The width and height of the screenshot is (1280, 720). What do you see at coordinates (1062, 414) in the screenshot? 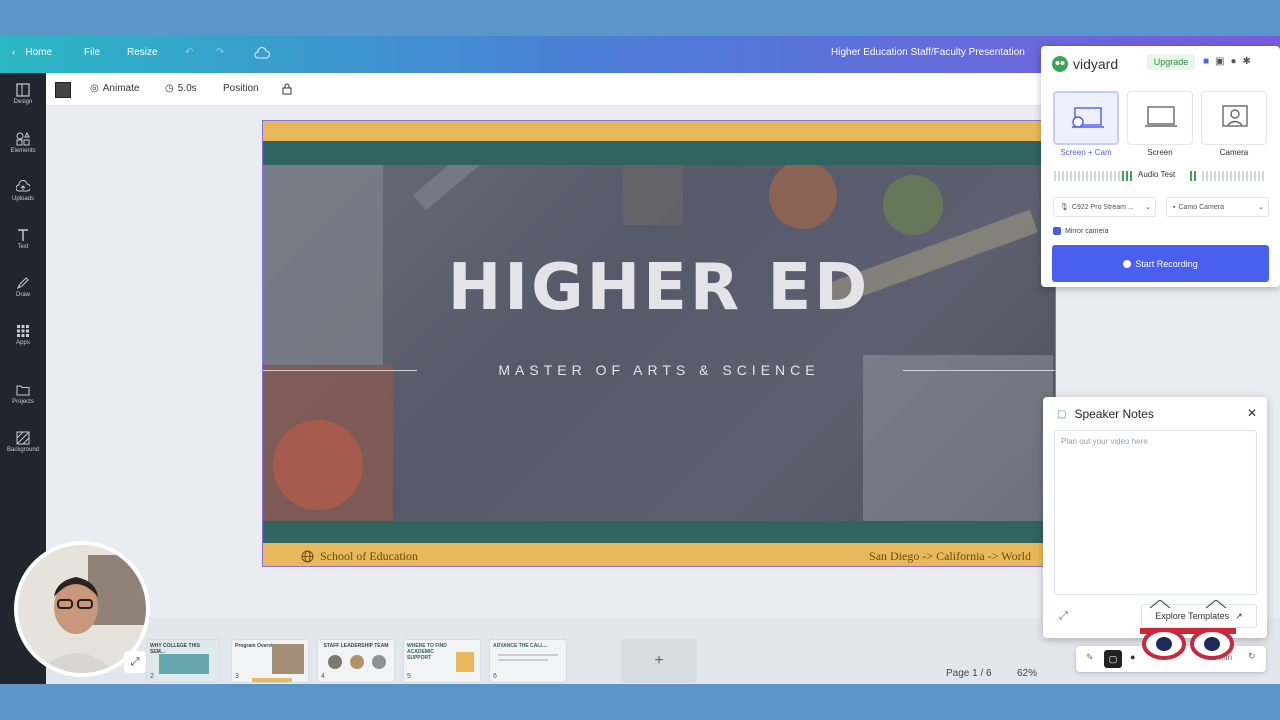
I see `notes-icon: ▢` at bounding box center [1062, 414].